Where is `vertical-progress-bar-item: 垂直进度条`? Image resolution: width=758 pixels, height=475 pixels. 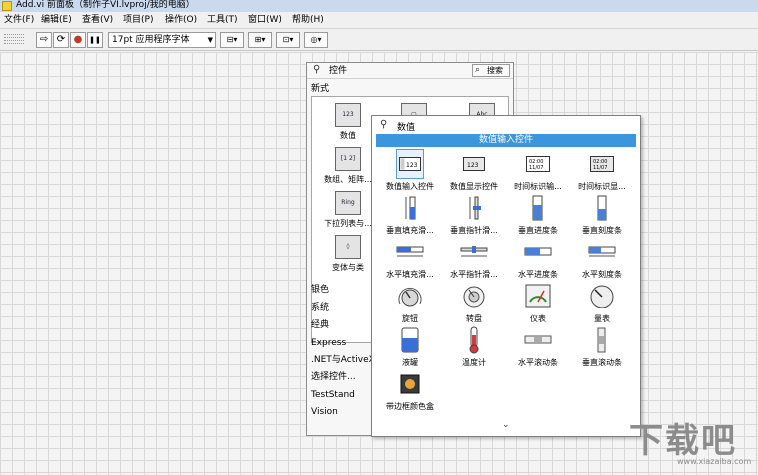
vertical-progress-bar-item: 垂直进度条 is located at coordinates (538, 215).